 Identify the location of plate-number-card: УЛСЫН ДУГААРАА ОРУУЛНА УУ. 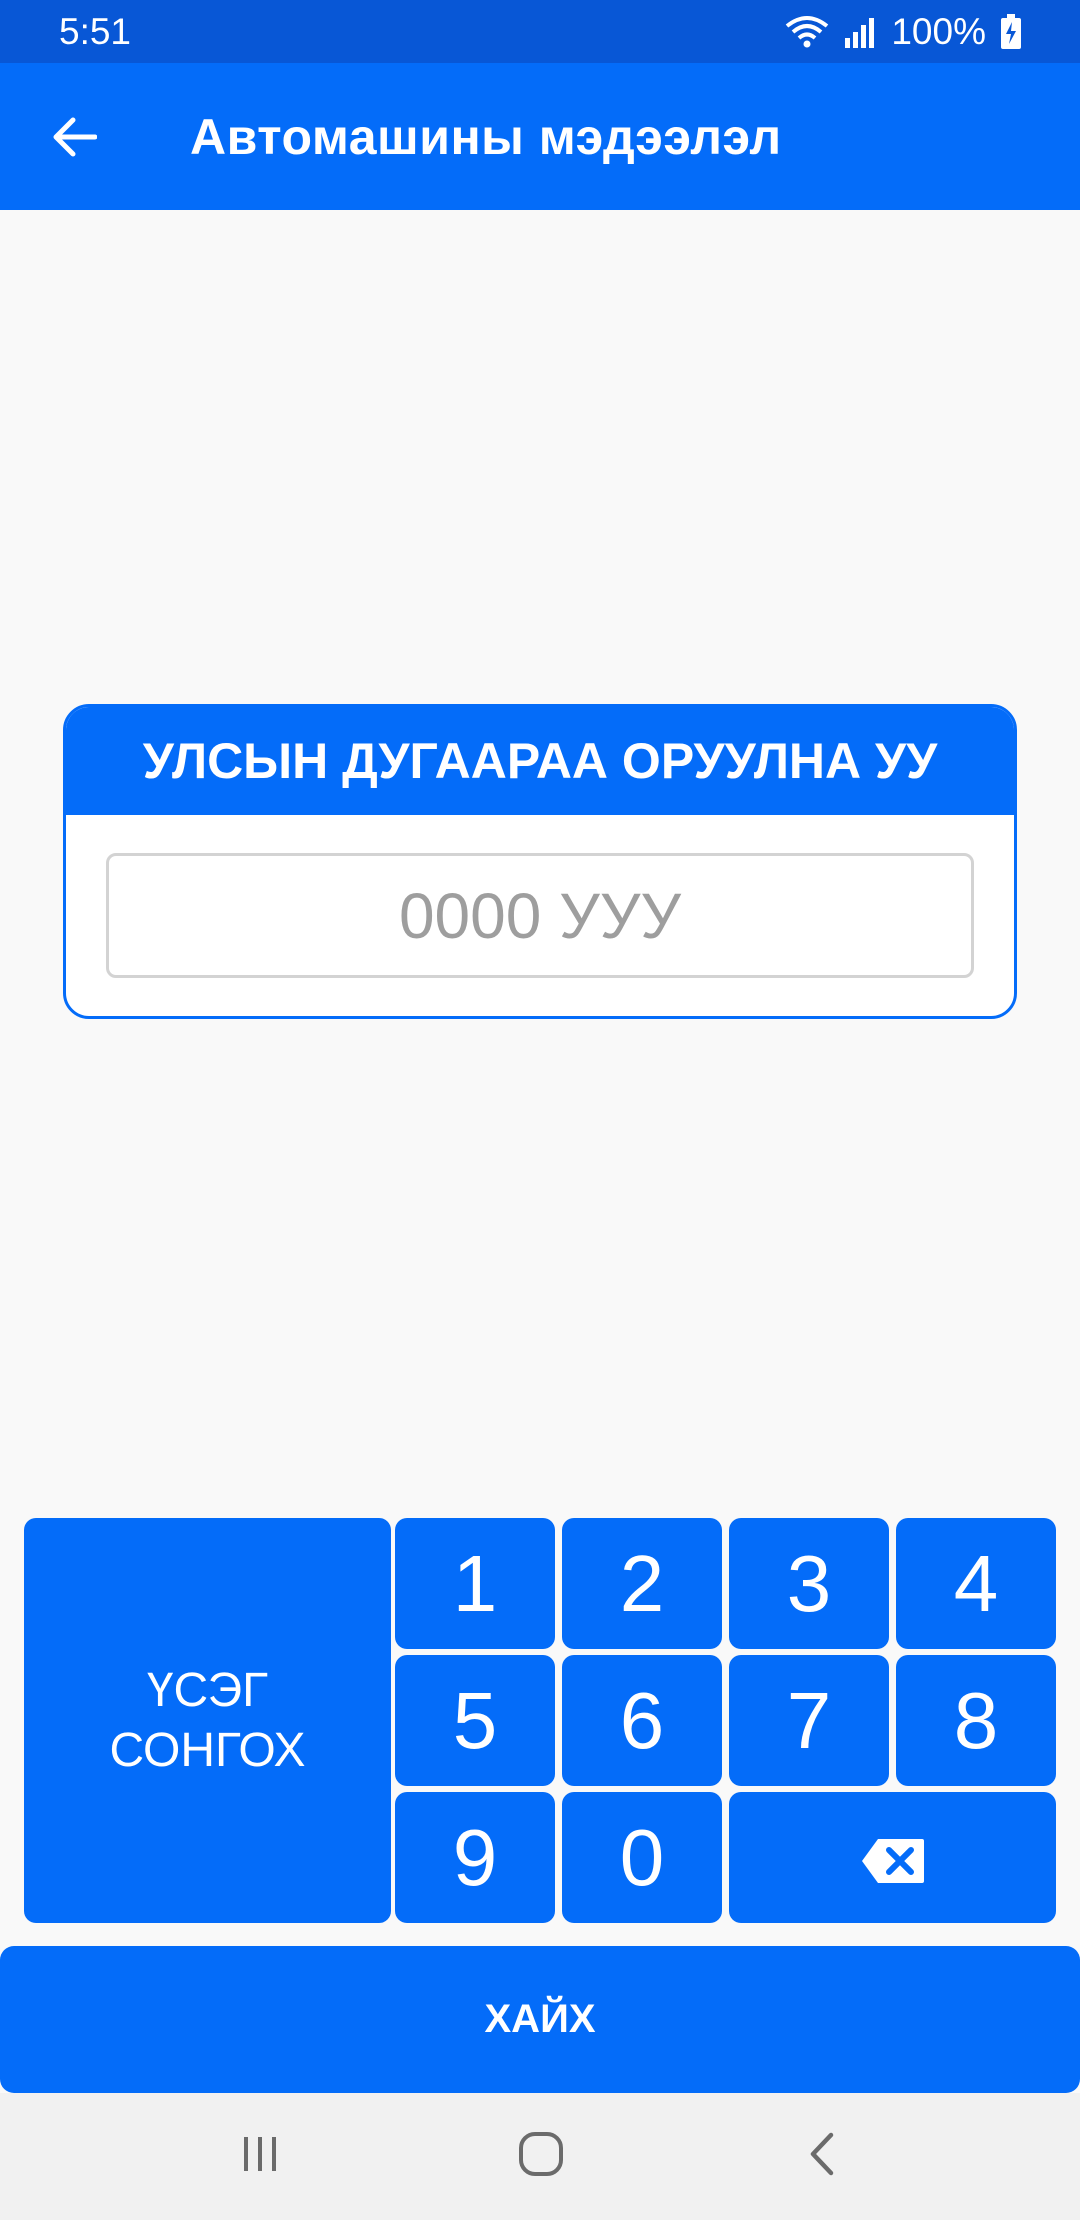
(540, 861).